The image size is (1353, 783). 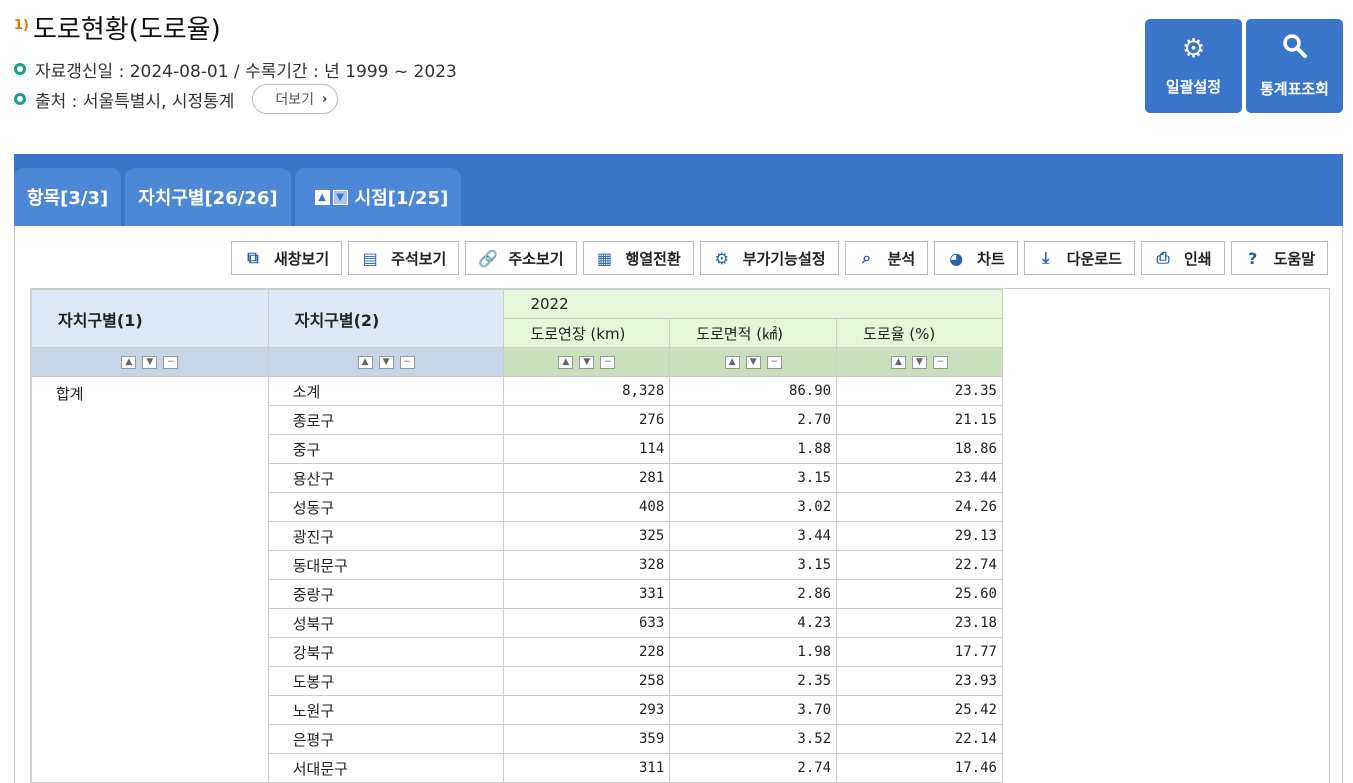 I want to click on collapse-up-icon: ▲, so click(x=322, y=197).